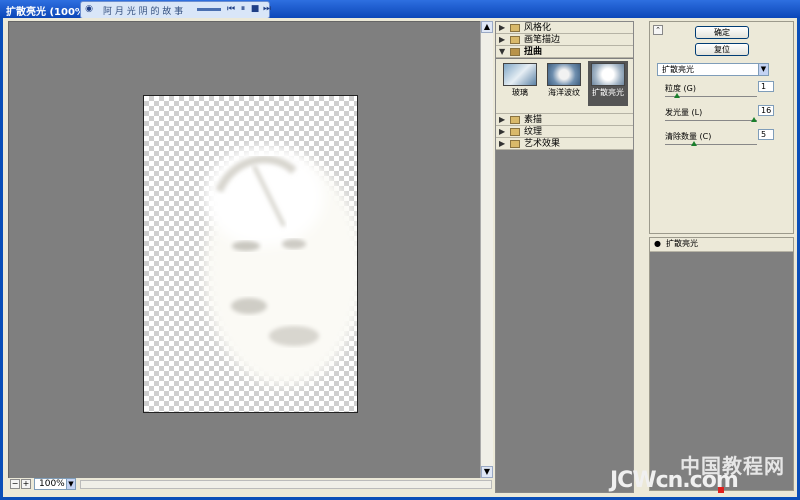 The image size is (800, 500). What do you see at coordinates (209, 9) in the screenshot?
I see `volume-slider` at bounding box center [209, 9].